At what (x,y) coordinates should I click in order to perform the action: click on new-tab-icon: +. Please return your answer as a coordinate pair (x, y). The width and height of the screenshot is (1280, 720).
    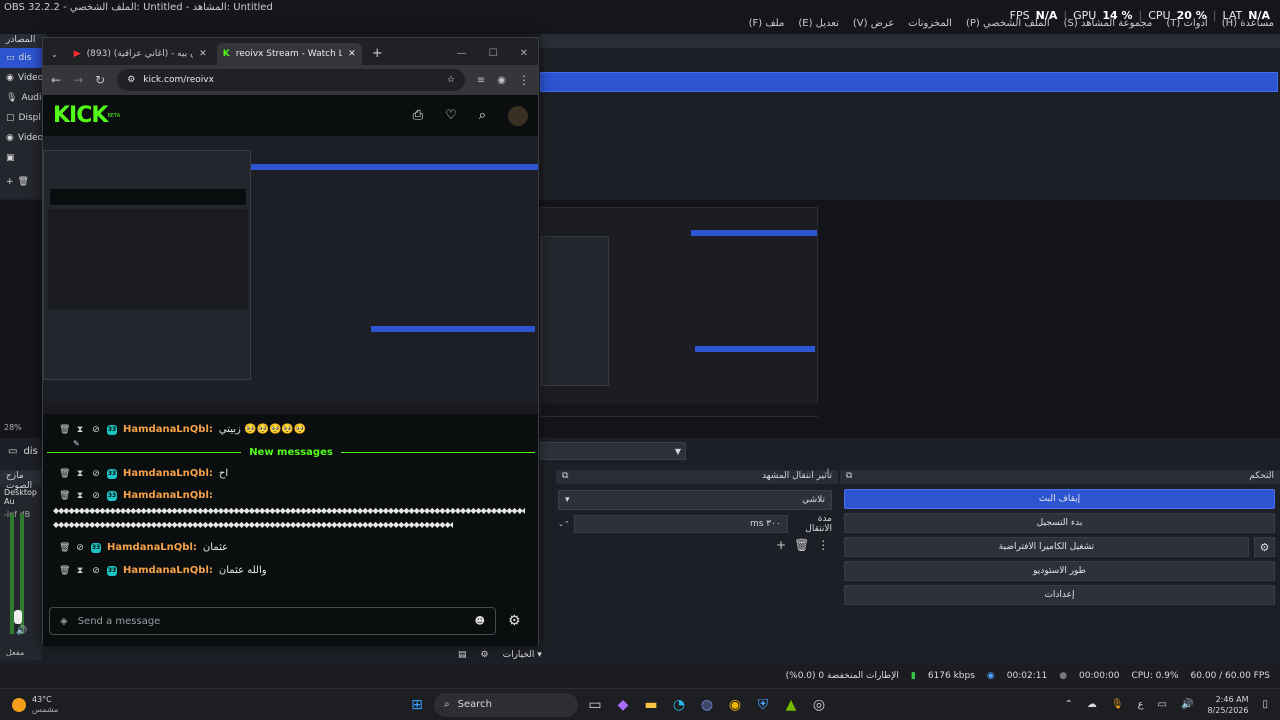
    Looking at the image, I should click on (377, 53).